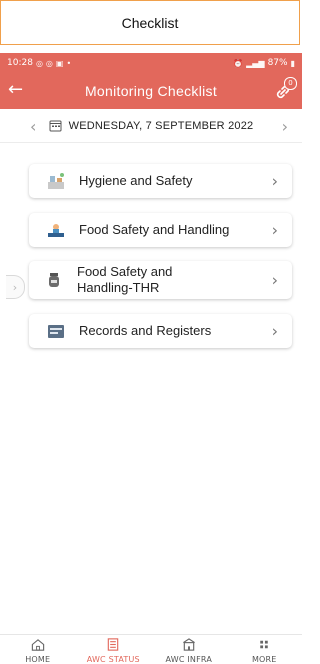  Describe the element at coordinates (56, 331) in the screenshot. I see `records-icon` at that location.